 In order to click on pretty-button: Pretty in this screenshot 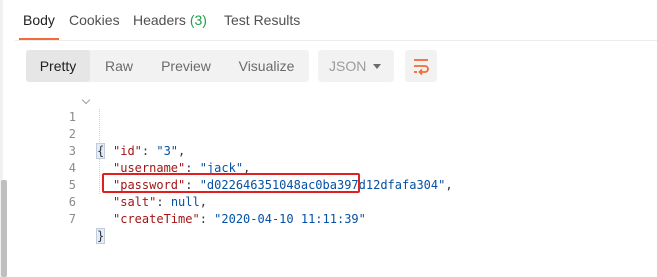, I will do `click(58, 66)`.